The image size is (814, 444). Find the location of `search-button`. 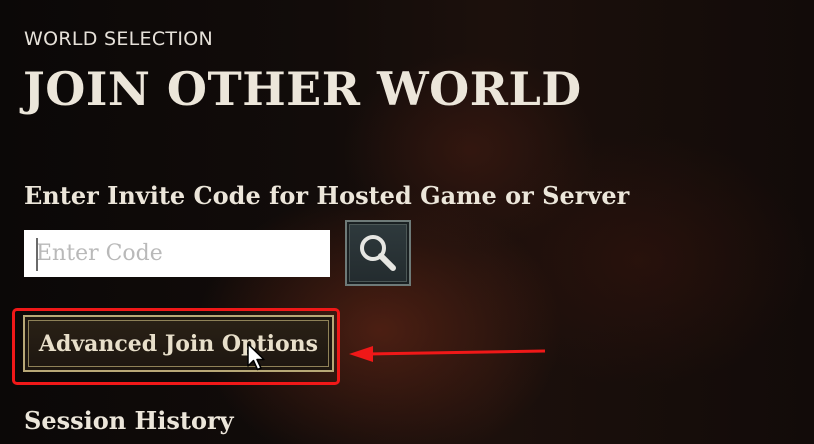

search-button is located at coordinates (378, 253).